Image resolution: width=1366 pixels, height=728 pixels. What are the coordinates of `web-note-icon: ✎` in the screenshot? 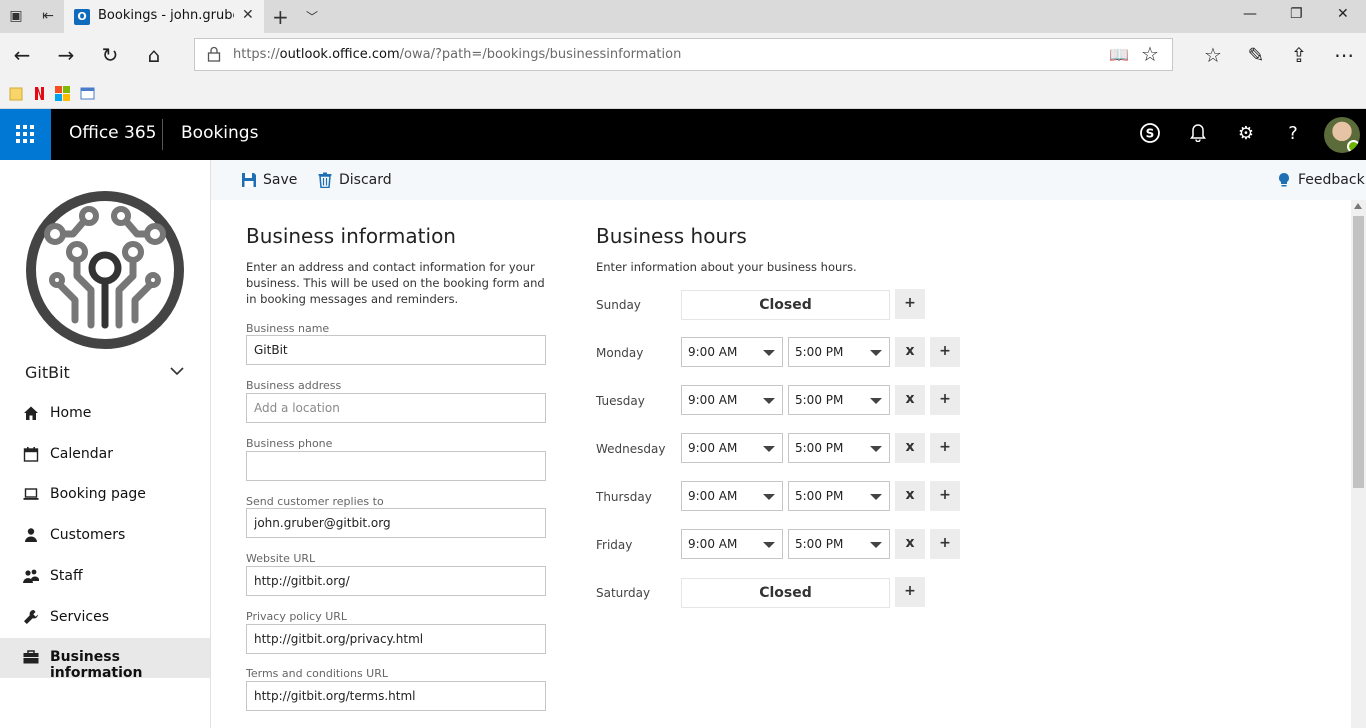 It's located at (1256, 55).